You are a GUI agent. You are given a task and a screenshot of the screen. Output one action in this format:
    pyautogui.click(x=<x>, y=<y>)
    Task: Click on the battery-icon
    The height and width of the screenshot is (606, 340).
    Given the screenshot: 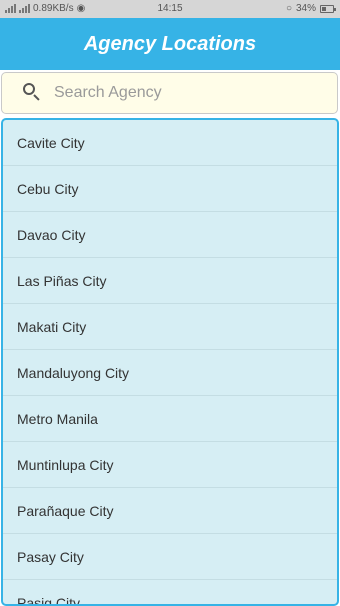 What is the action you would take?
    pyautogui.click(x=328, y=8)
    